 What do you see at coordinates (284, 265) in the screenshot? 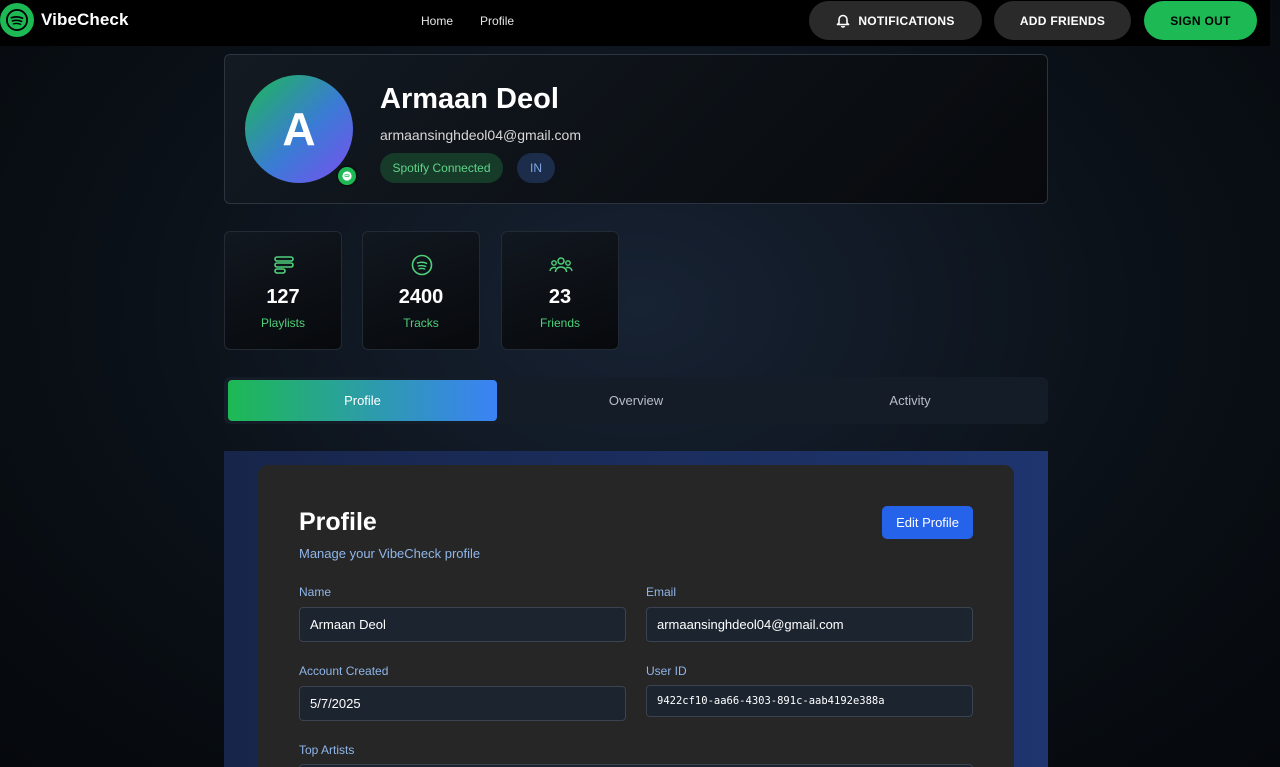
I see `playlist-icon` at bounding box center [284, 265].